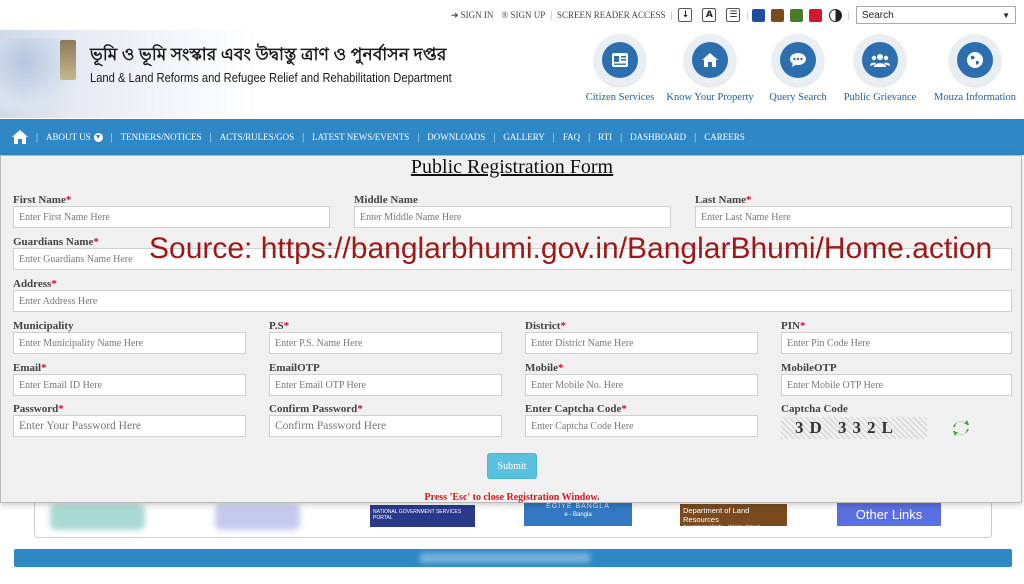 This screenshot has width=1024, height=584. I want to click on confirm-password-label: Confirm Password*, so click(316, 409).